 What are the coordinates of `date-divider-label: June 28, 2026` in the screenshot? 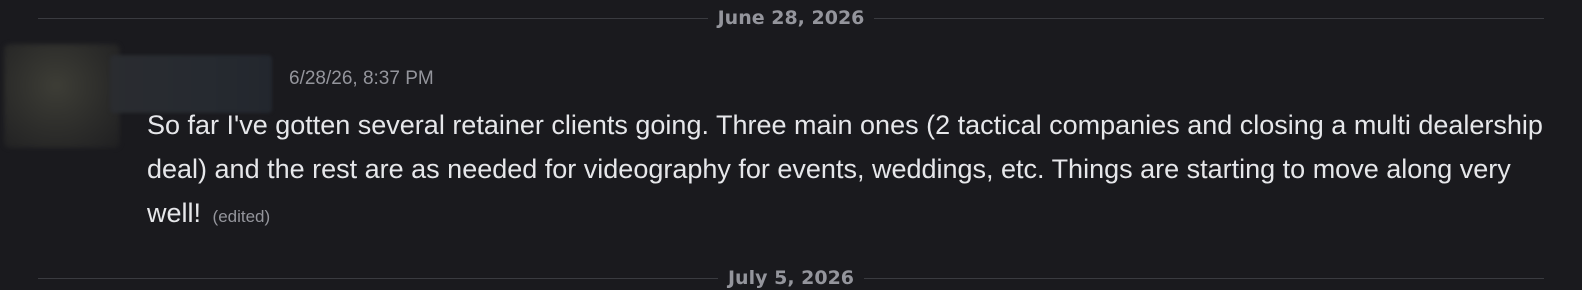 It's located at (791, 18).